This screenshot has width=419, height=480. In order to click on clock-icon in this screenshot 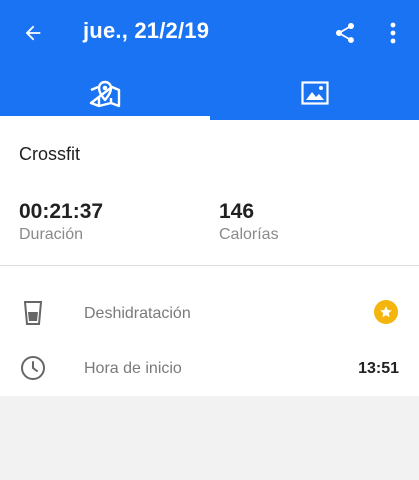, I will do `click(33, 368)`.